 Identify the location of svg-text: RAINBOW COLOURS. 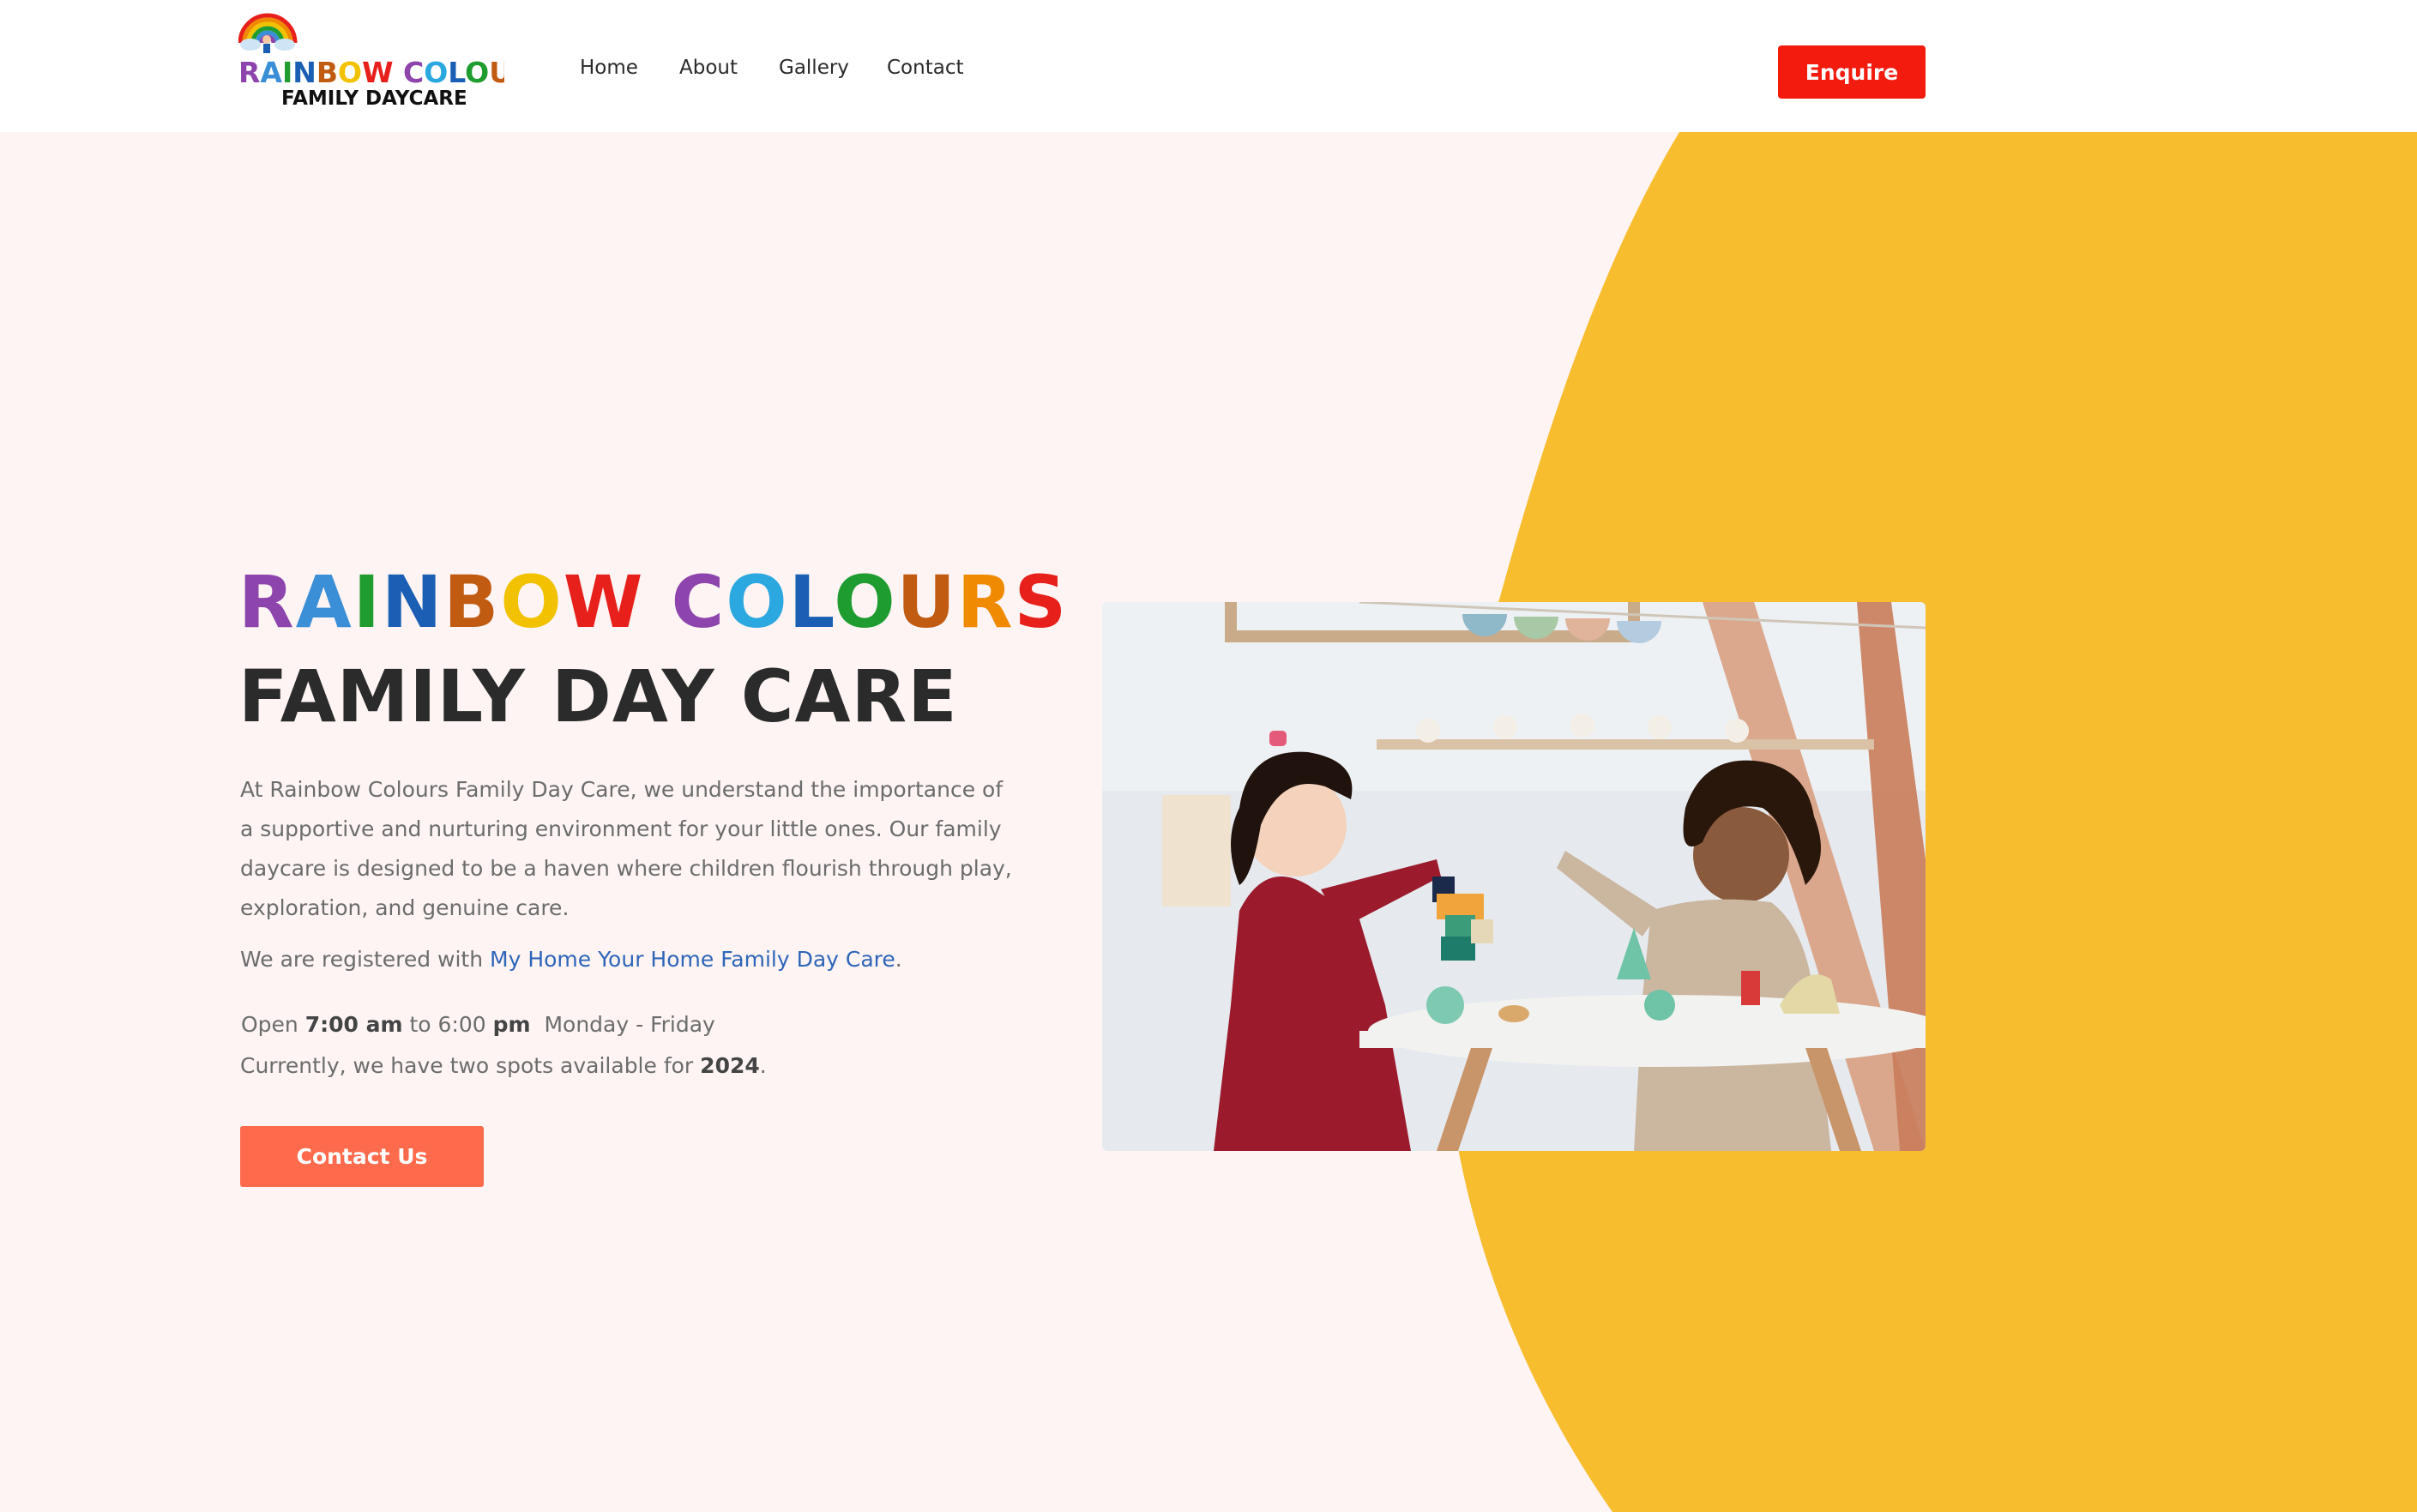
(371, 72).